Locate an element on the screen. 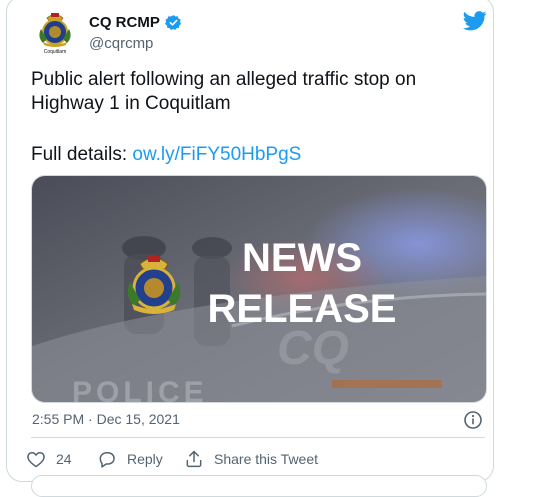  like-count: 24 is located at coordinates (64, 459).